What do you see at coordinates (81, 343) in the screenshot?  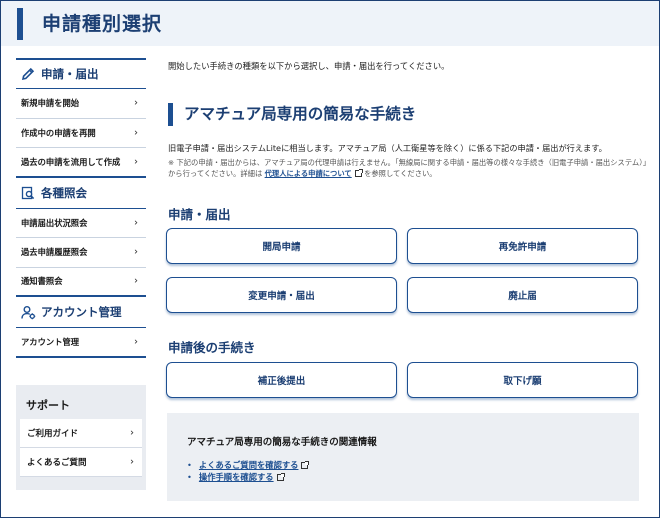 I see `sidebar-item-account-management: アカウント管理 ›` at bounding box center [81, 343].